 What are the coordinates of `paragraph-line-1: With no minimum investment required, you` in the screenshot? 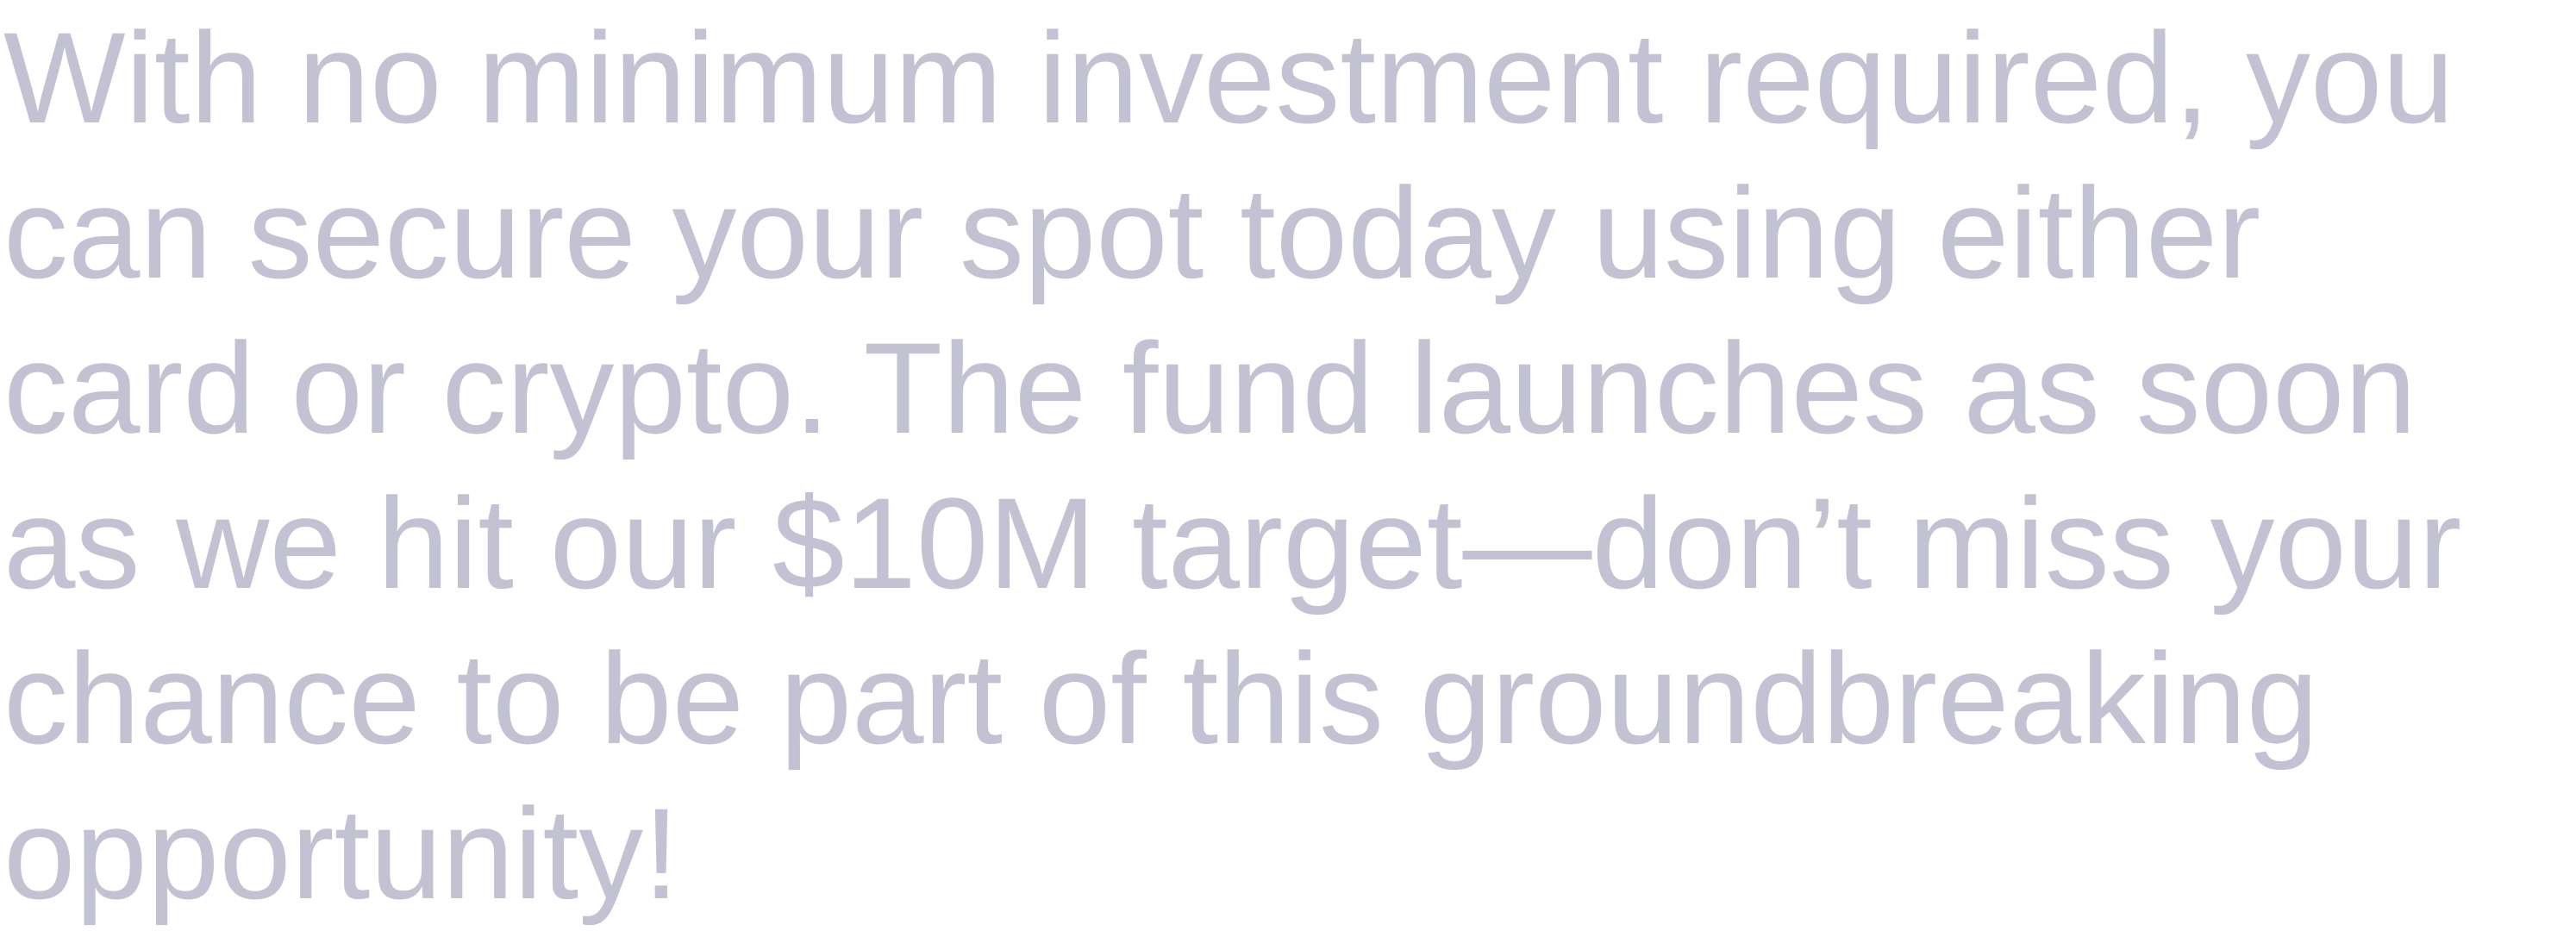 It's located at (1228, 77).